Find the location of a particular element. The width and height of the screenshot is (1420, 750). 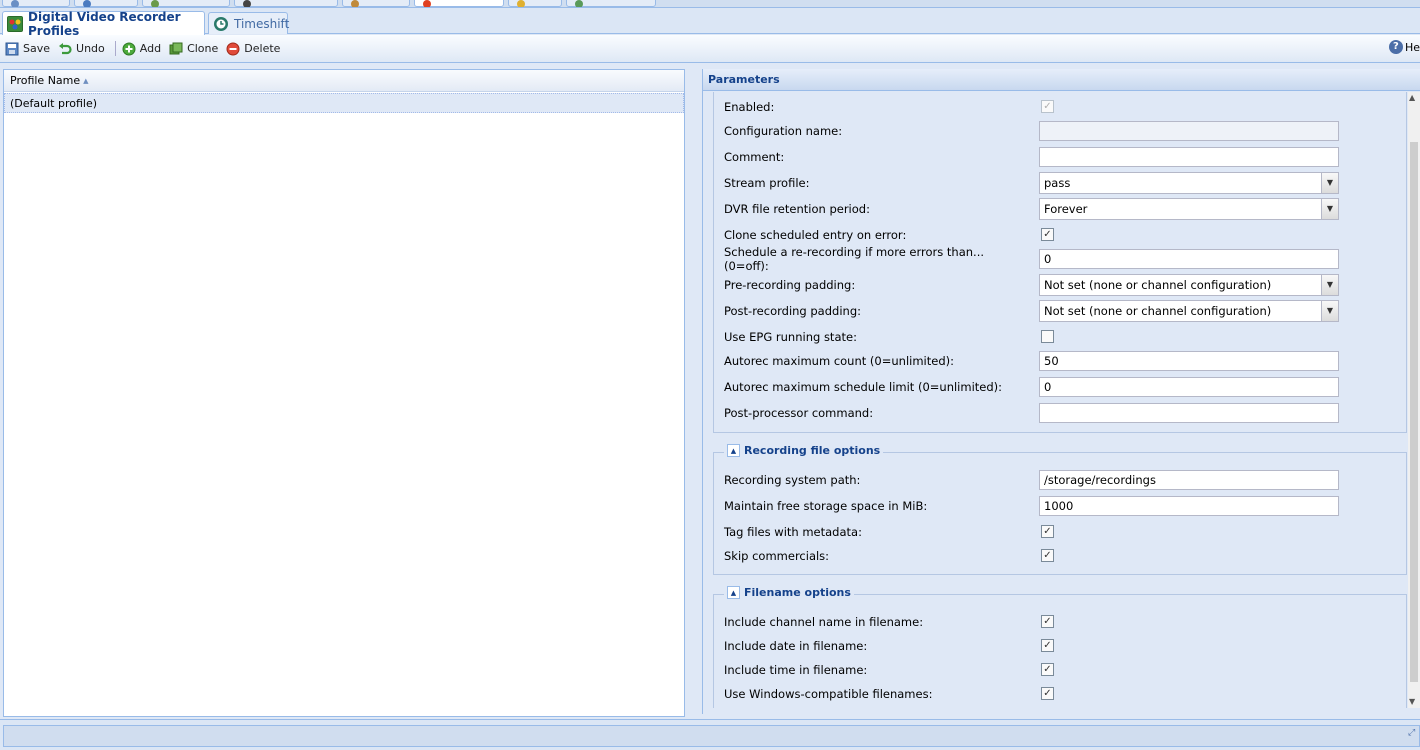

delete-label: Delete is located at coordinates (262, 48).